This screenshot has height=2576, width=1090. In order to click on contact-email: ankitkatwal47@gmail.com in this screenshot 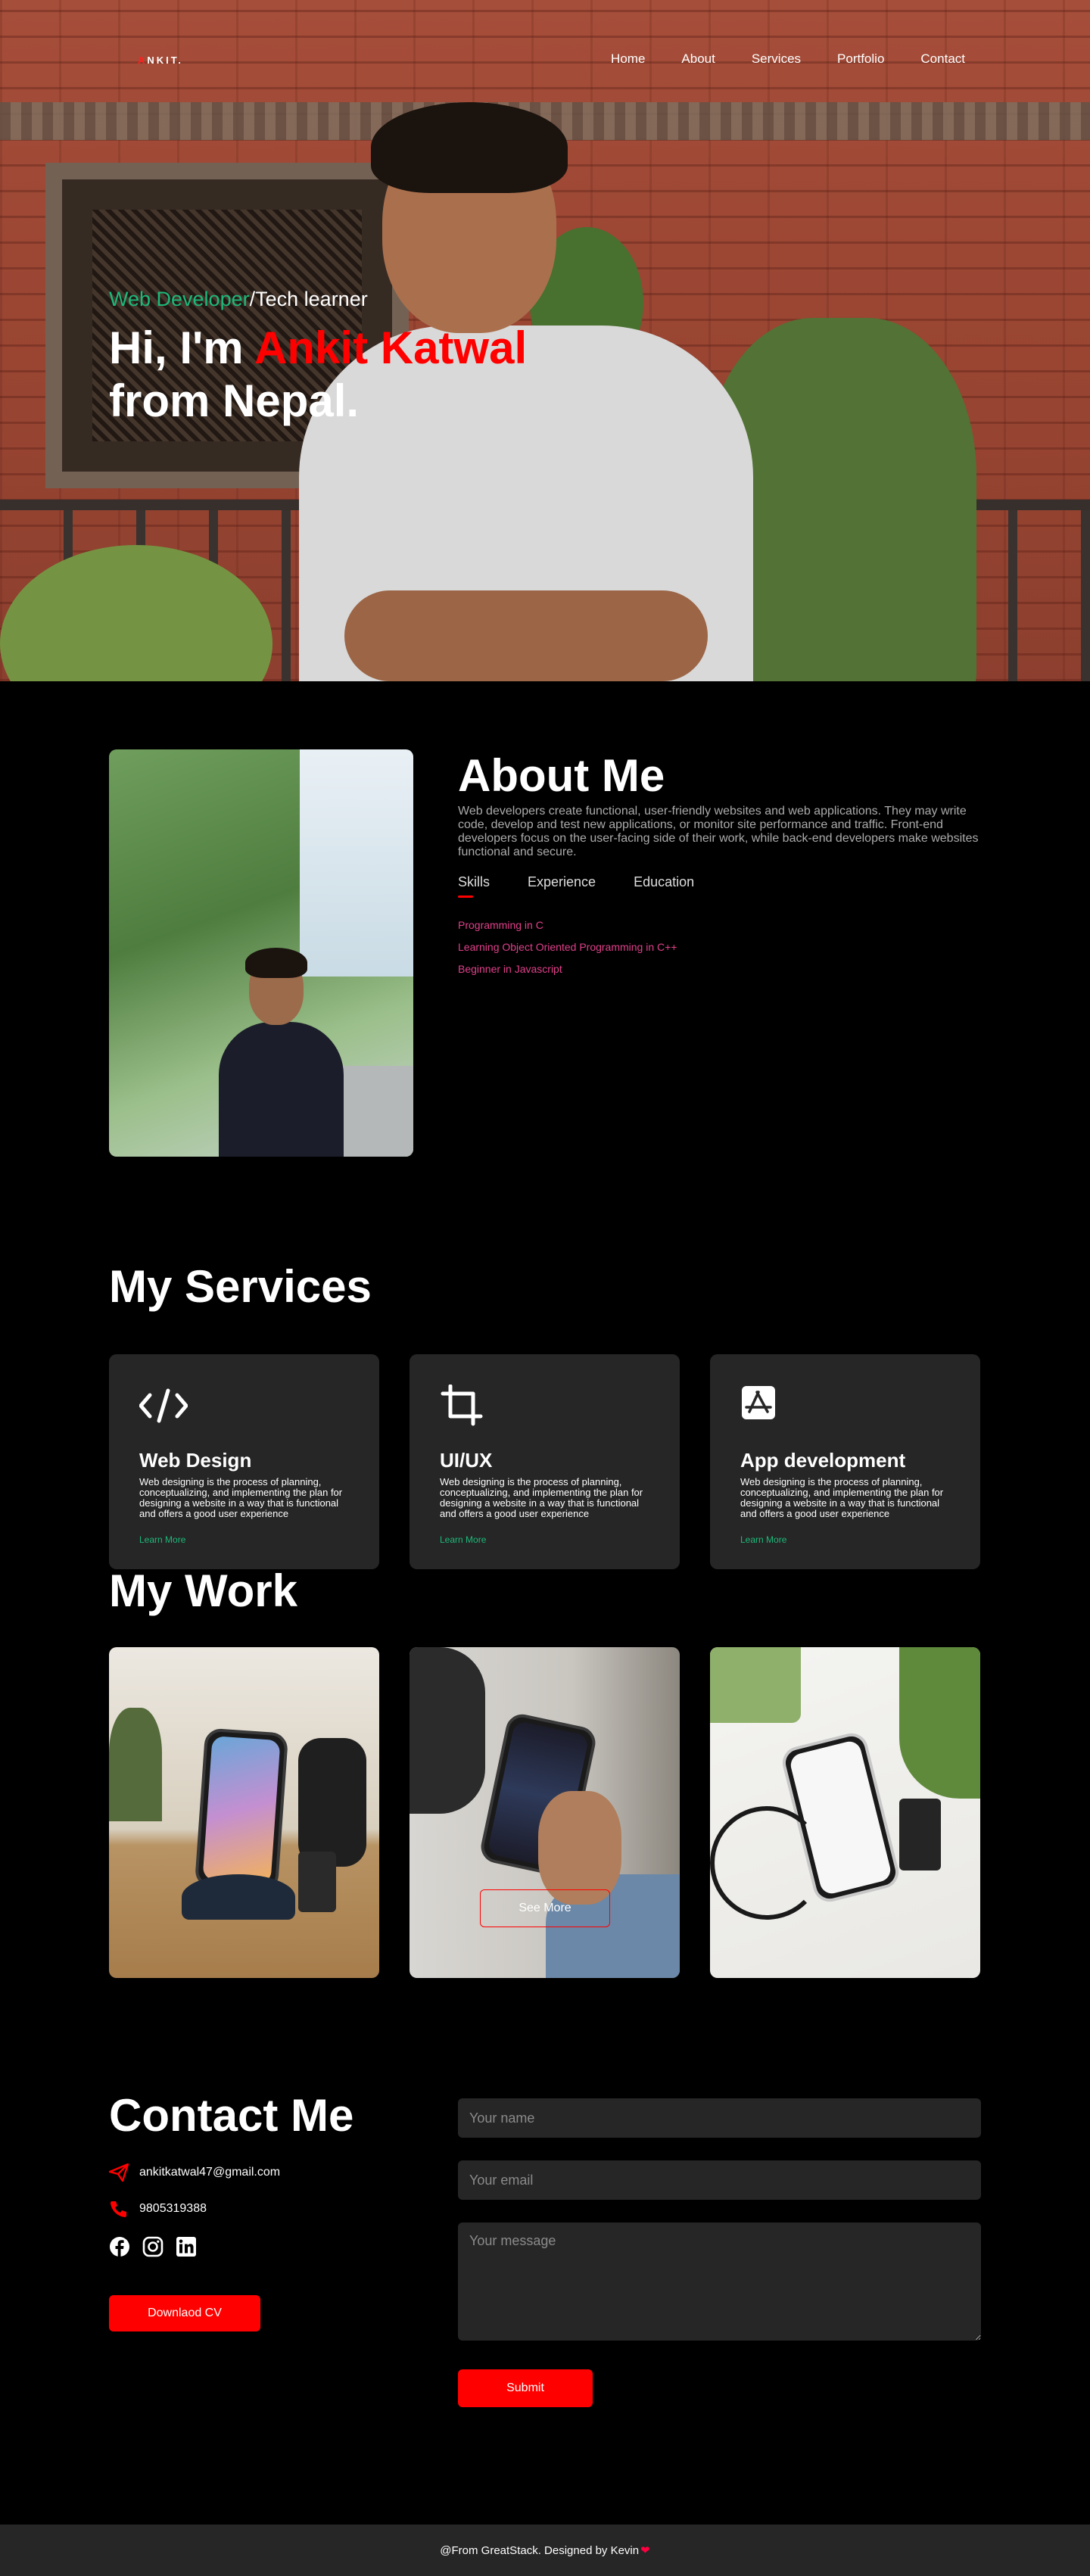, I will do `click(210, 2172)`.